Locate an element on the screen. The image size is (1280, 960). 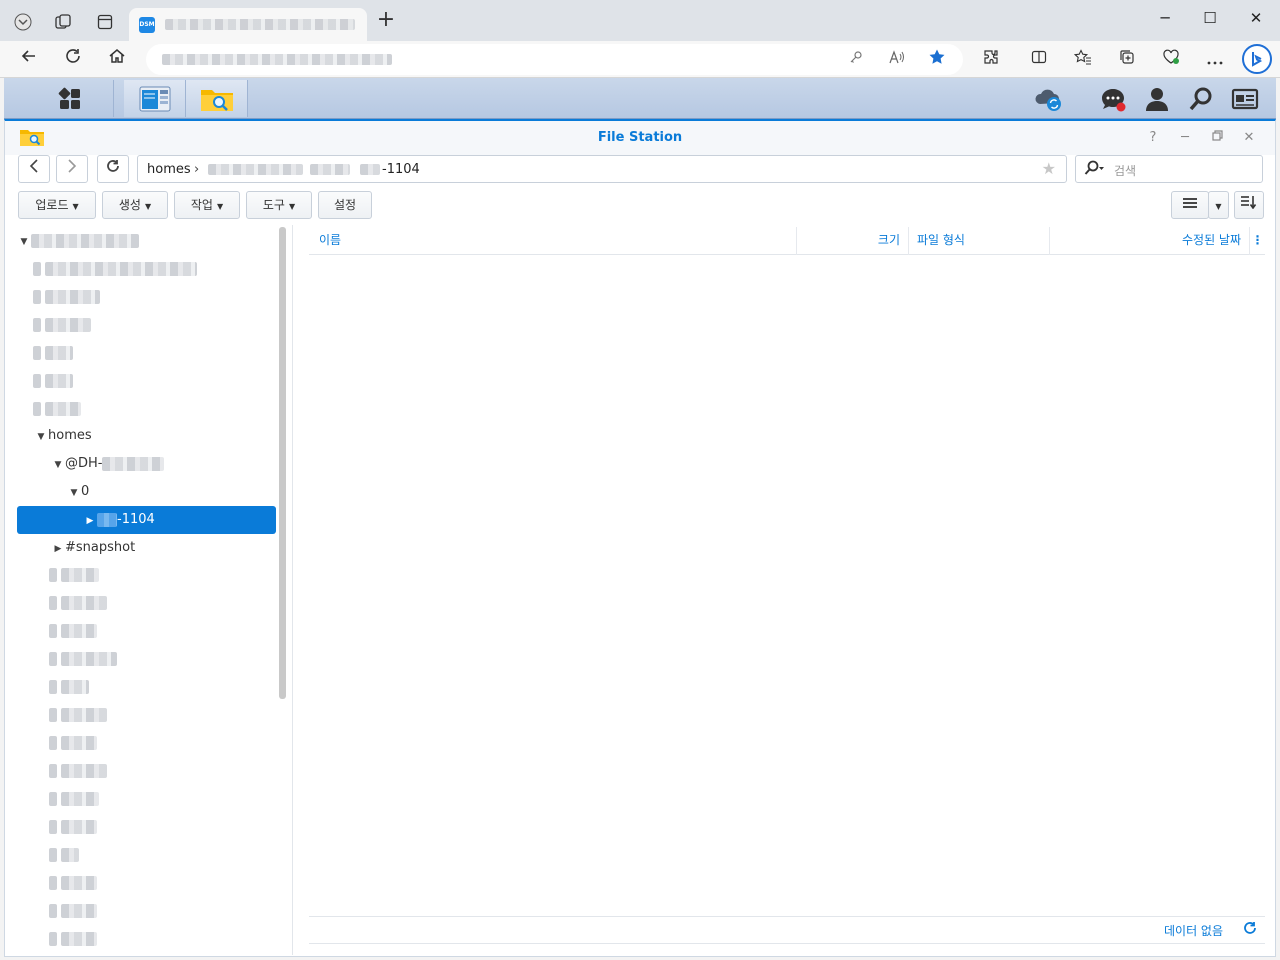
window-restore-icon is located at coordinates (1217, 138).